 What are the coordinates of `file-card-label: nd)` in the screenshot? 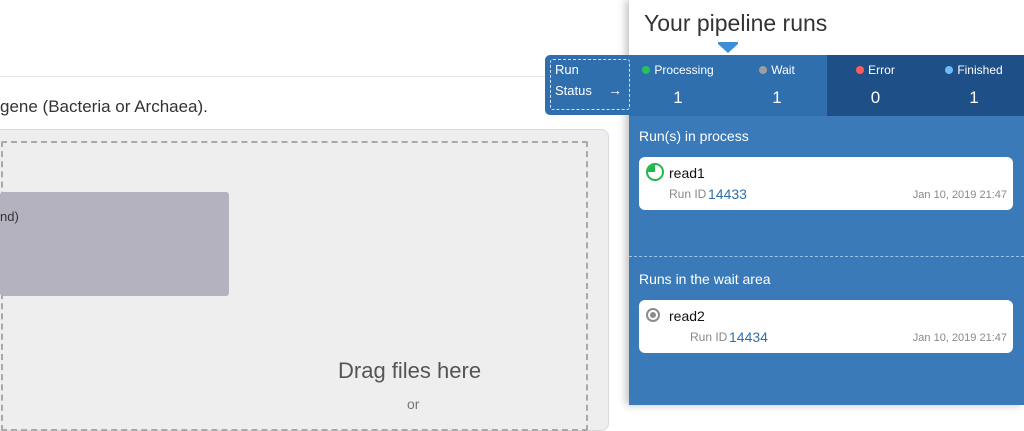 It's located at (9, 216).